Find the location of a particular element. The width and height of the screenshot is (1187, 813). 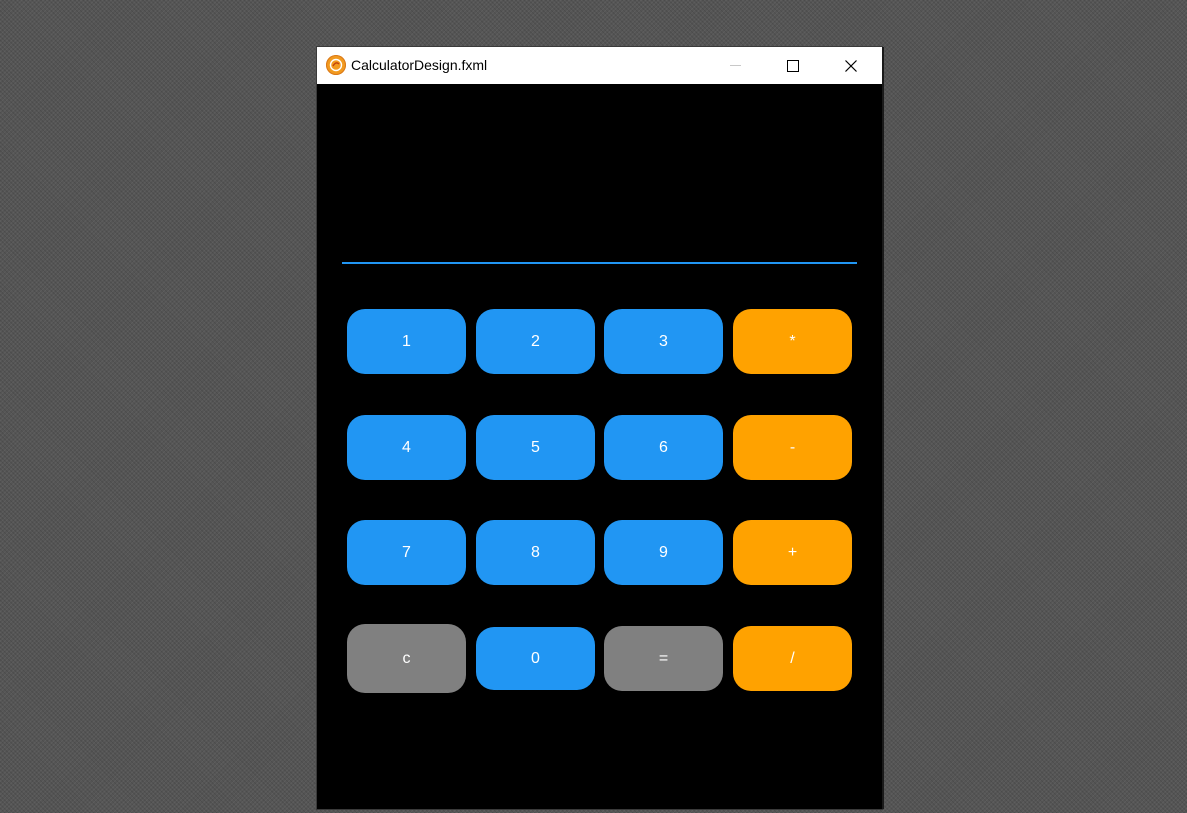

key-multiply: * is located at coordinates (792, 341).